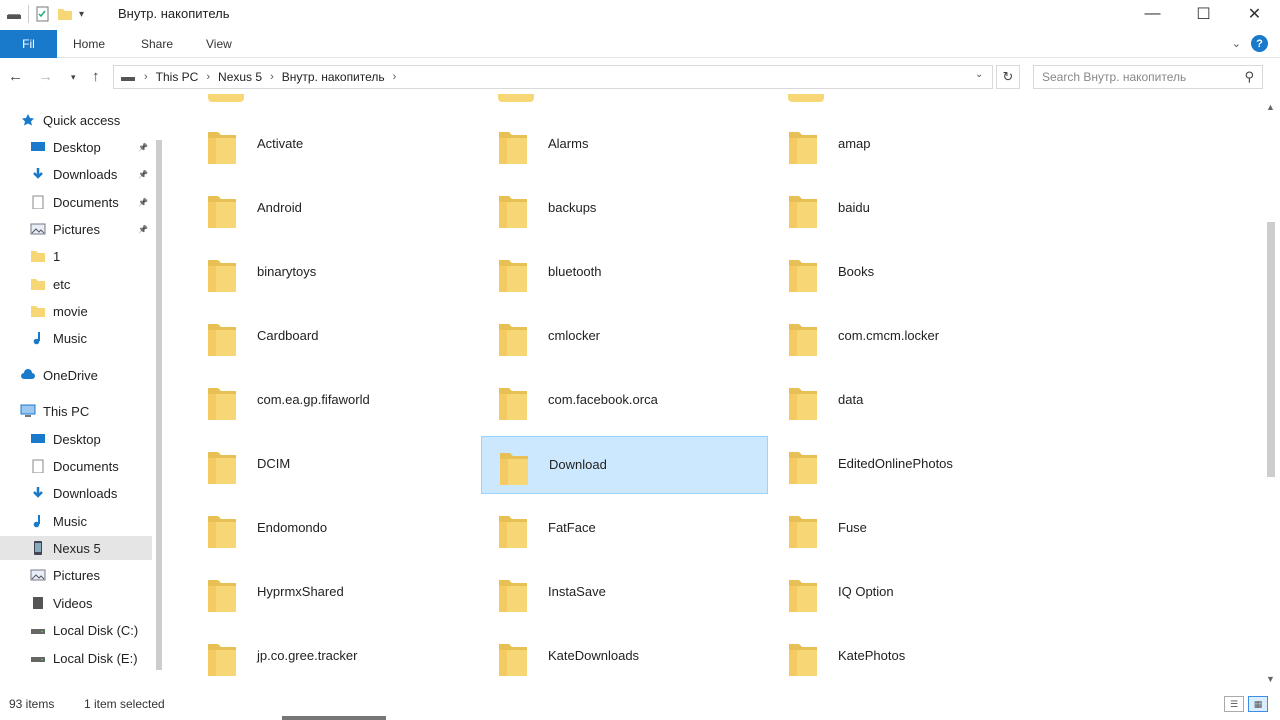 The image size is (1280, 720). I want to click on breadcrumb-nexus-5: Nexus 5, so click(240, 77).